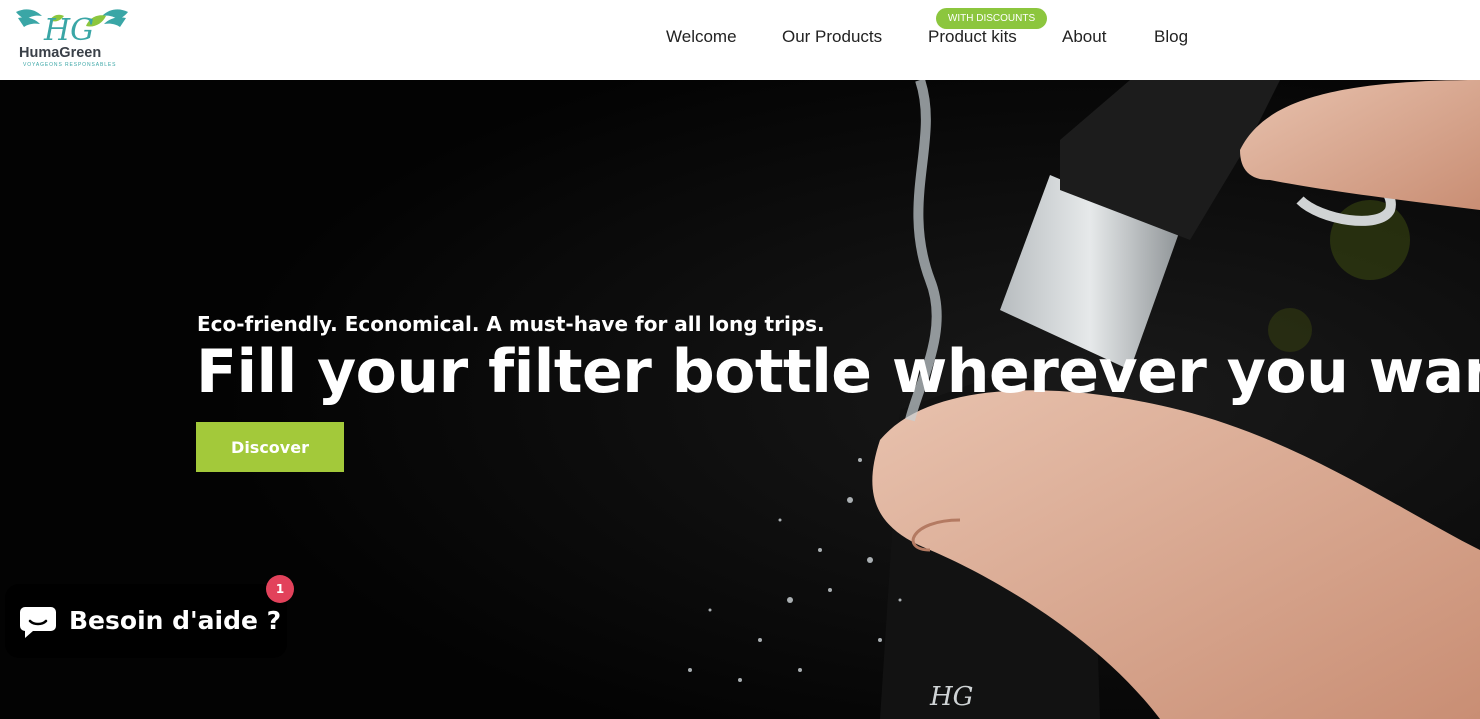 The image size is (1480, 719). What do you see at coordinates (175, 620) in the screenshot?
I see `chat-label: Besoin d'aide ?` at bounding box center [175, 620].